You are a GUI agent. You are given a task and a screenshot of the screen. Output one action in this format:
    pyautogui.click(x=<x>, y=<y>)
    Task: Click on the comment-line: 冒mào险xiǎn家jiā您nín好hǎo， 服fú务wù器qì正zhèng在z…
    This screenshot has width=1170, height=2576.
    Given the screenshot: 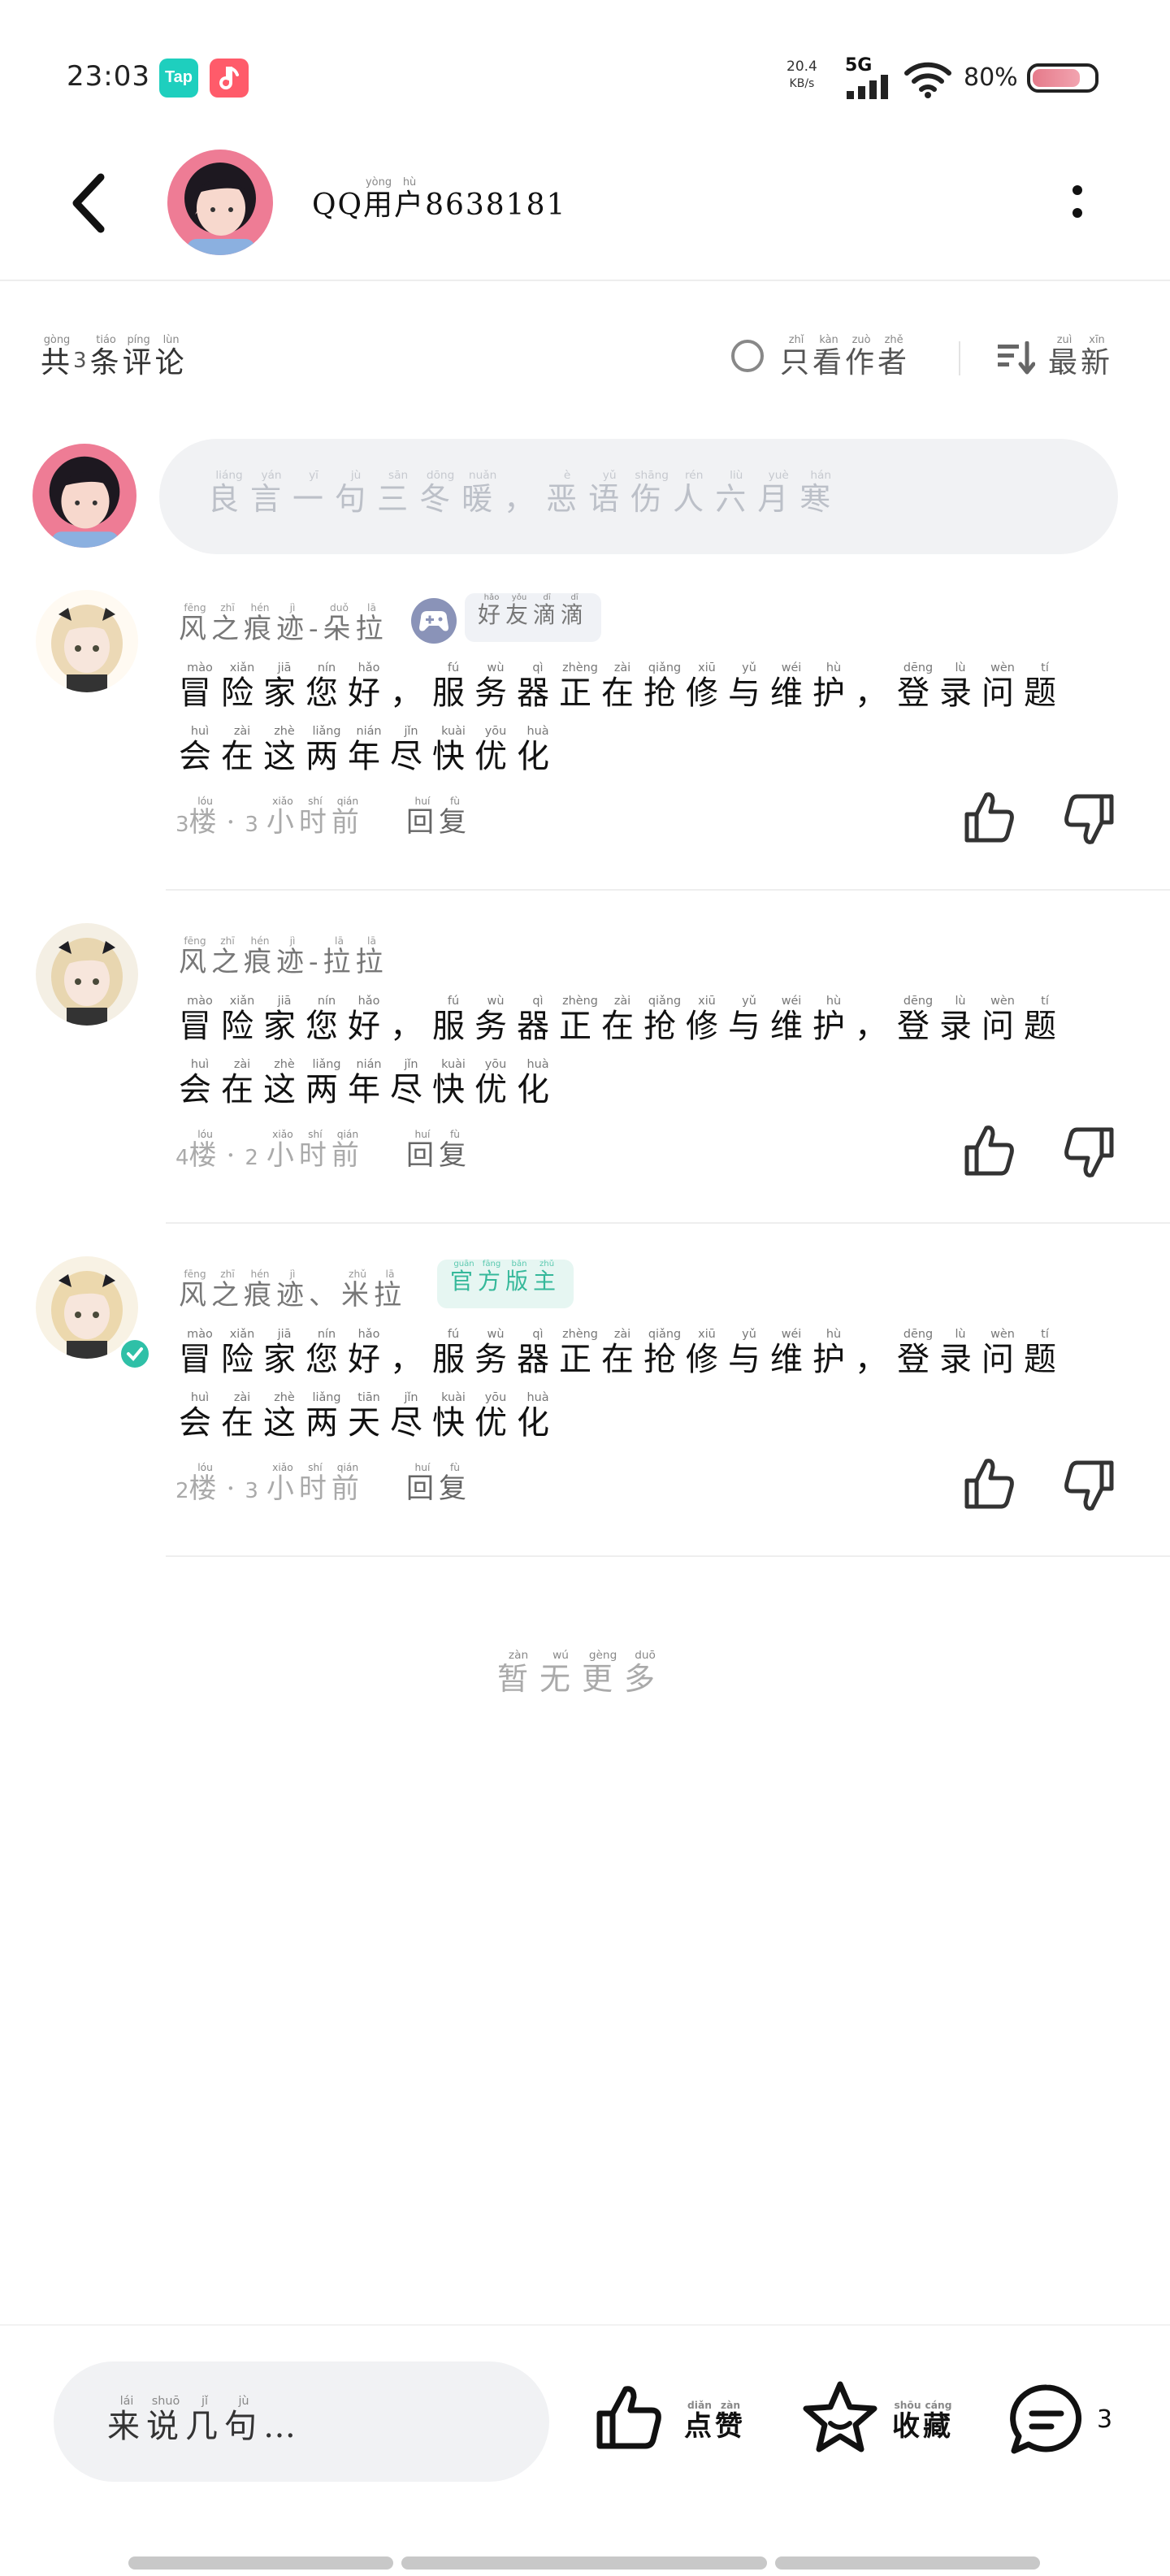 What is the action you would take?
    pyautogui.click(x=642, y=1359)
    